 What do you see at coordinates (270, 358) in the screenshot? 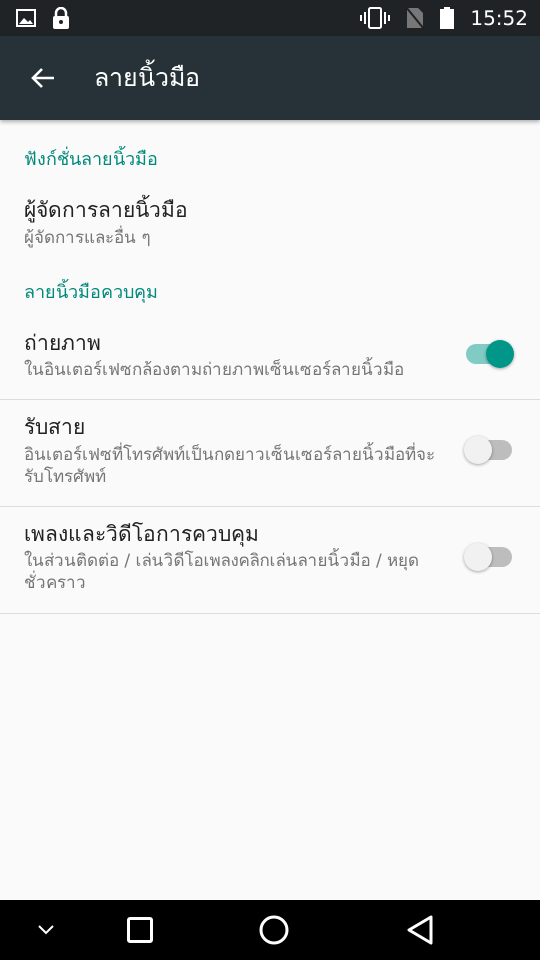
I see `settings-item: ถ่ายภาพ ในอินเตอร์เฟซกล้องตามถ่ายภาพเซ็นเซอร์ลายนิ้วมือ` at bounding box center [270, 358].